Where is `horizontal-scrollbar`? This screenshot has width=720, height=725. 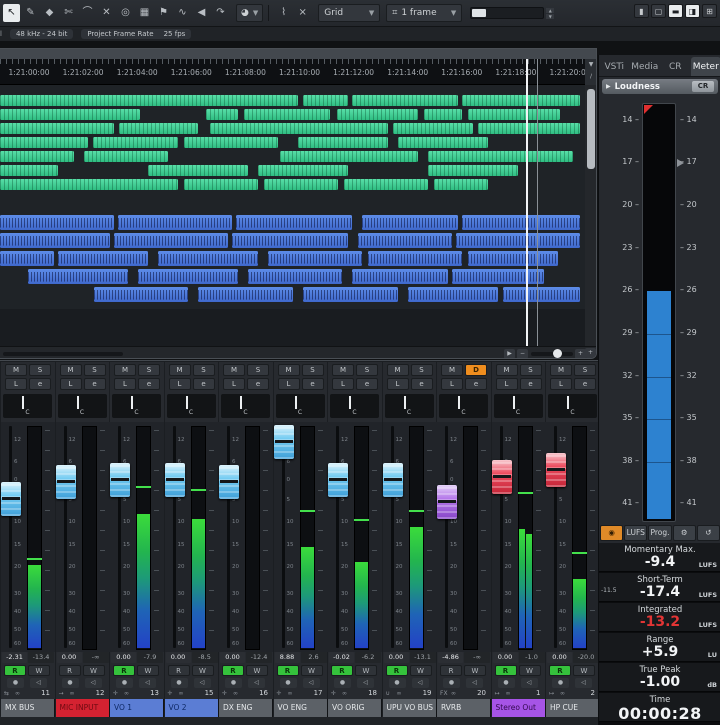
horizontal-scrollbar is located at coordinates (63, 354).